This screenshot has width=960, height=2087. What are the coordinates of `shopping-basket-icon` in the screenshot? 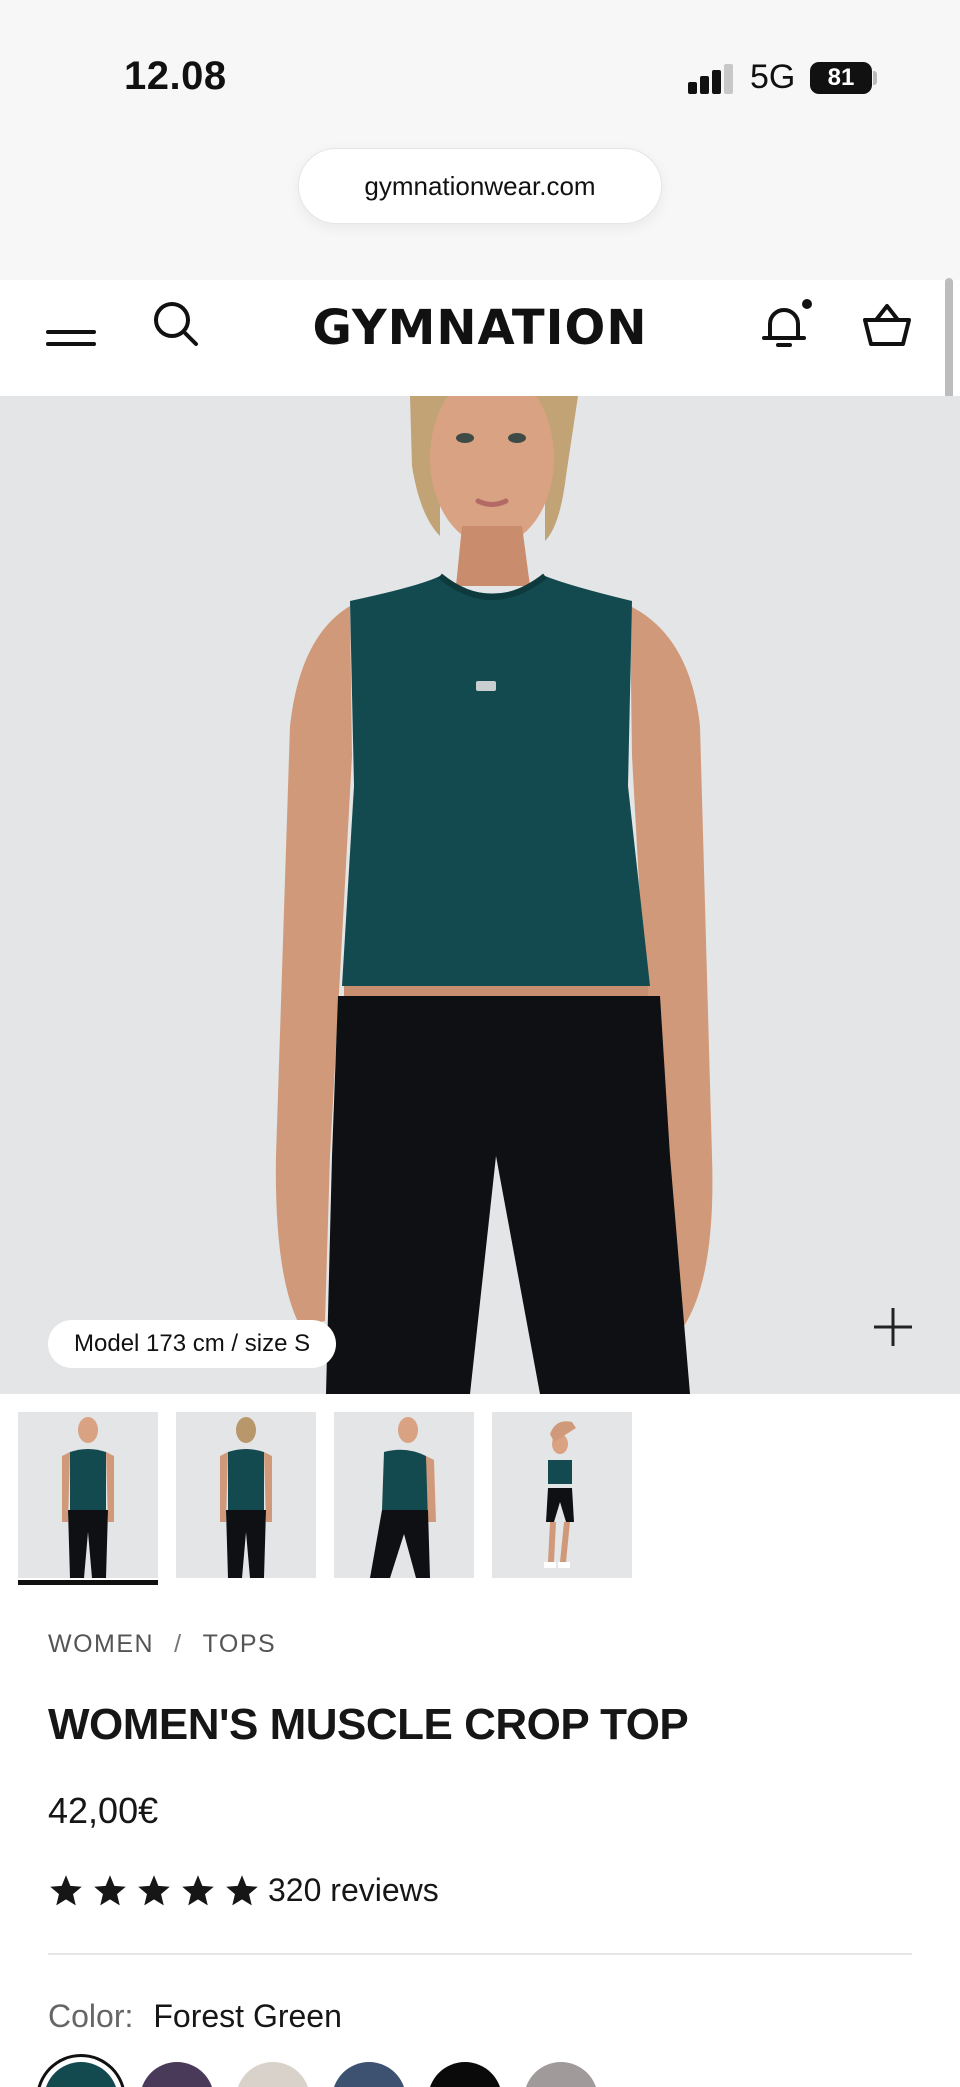 It's located at (887, 325).